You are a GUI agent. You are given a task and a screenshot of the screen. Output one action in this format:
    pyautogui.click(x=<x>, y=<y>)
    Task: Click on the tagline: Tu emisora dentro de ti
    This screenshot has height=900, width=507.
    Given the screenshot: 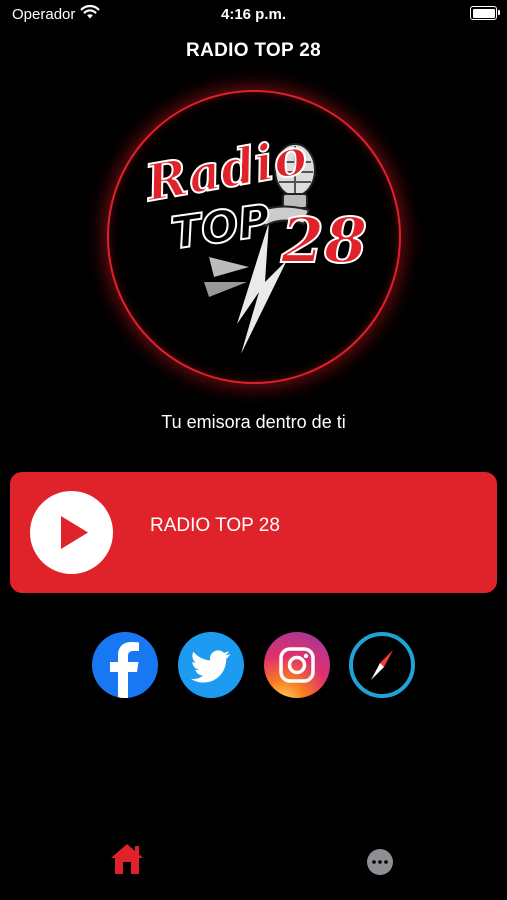 What is the action you would take?
    pyautogui.click(x=253, y=422)
    